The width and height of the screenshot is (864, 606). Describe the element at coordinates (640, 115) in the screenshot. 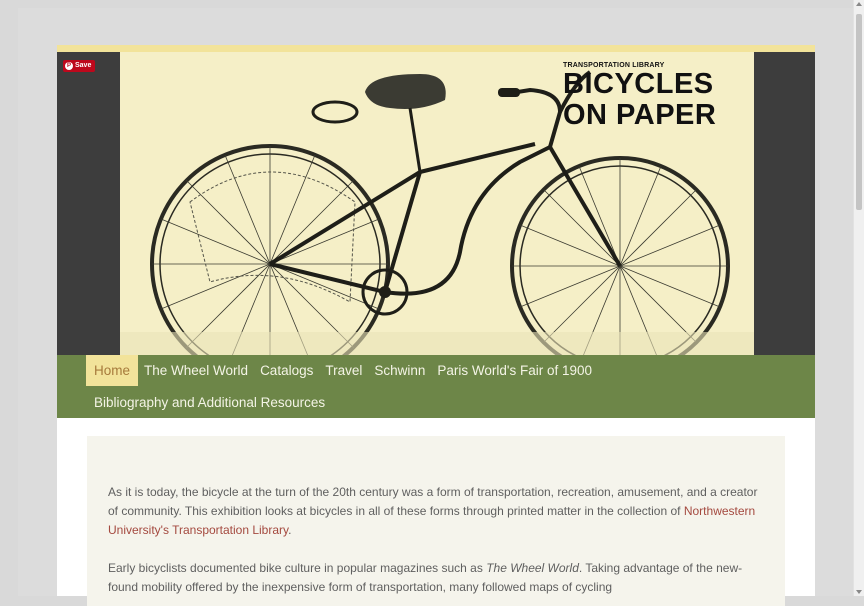

I see `site-title-line2: ON PAPER` at that location.